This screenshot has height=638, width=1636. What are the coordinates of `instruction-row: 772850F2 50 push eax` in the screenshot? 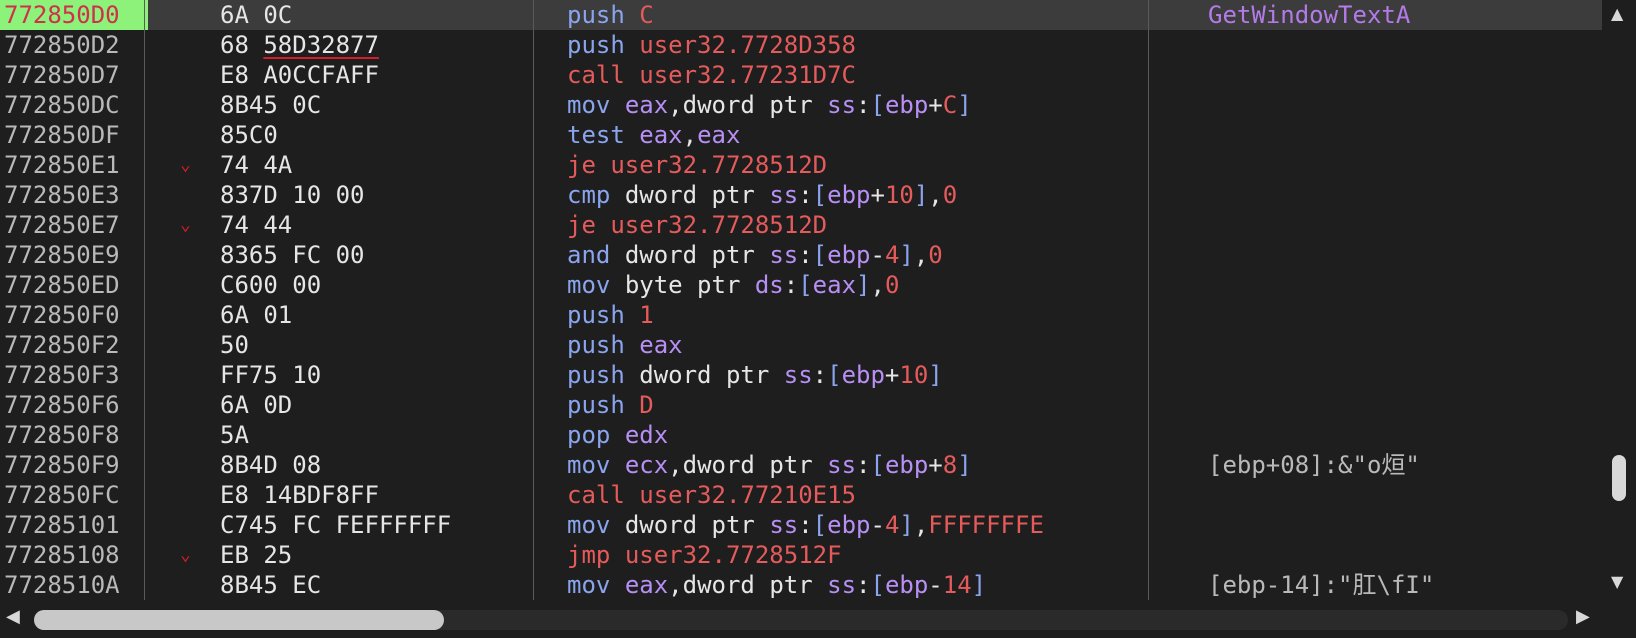 It's located at (801, 345).